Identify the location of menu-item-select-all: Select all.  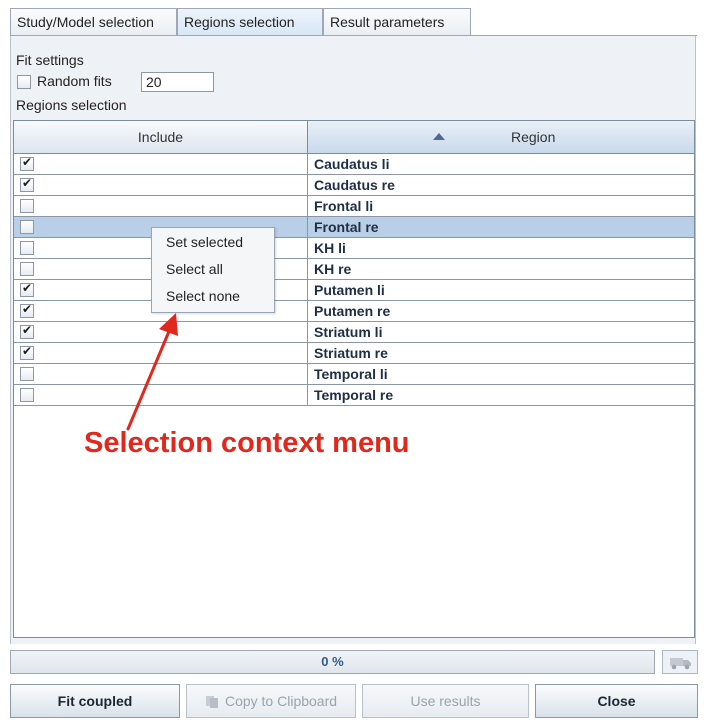
(213, 269).